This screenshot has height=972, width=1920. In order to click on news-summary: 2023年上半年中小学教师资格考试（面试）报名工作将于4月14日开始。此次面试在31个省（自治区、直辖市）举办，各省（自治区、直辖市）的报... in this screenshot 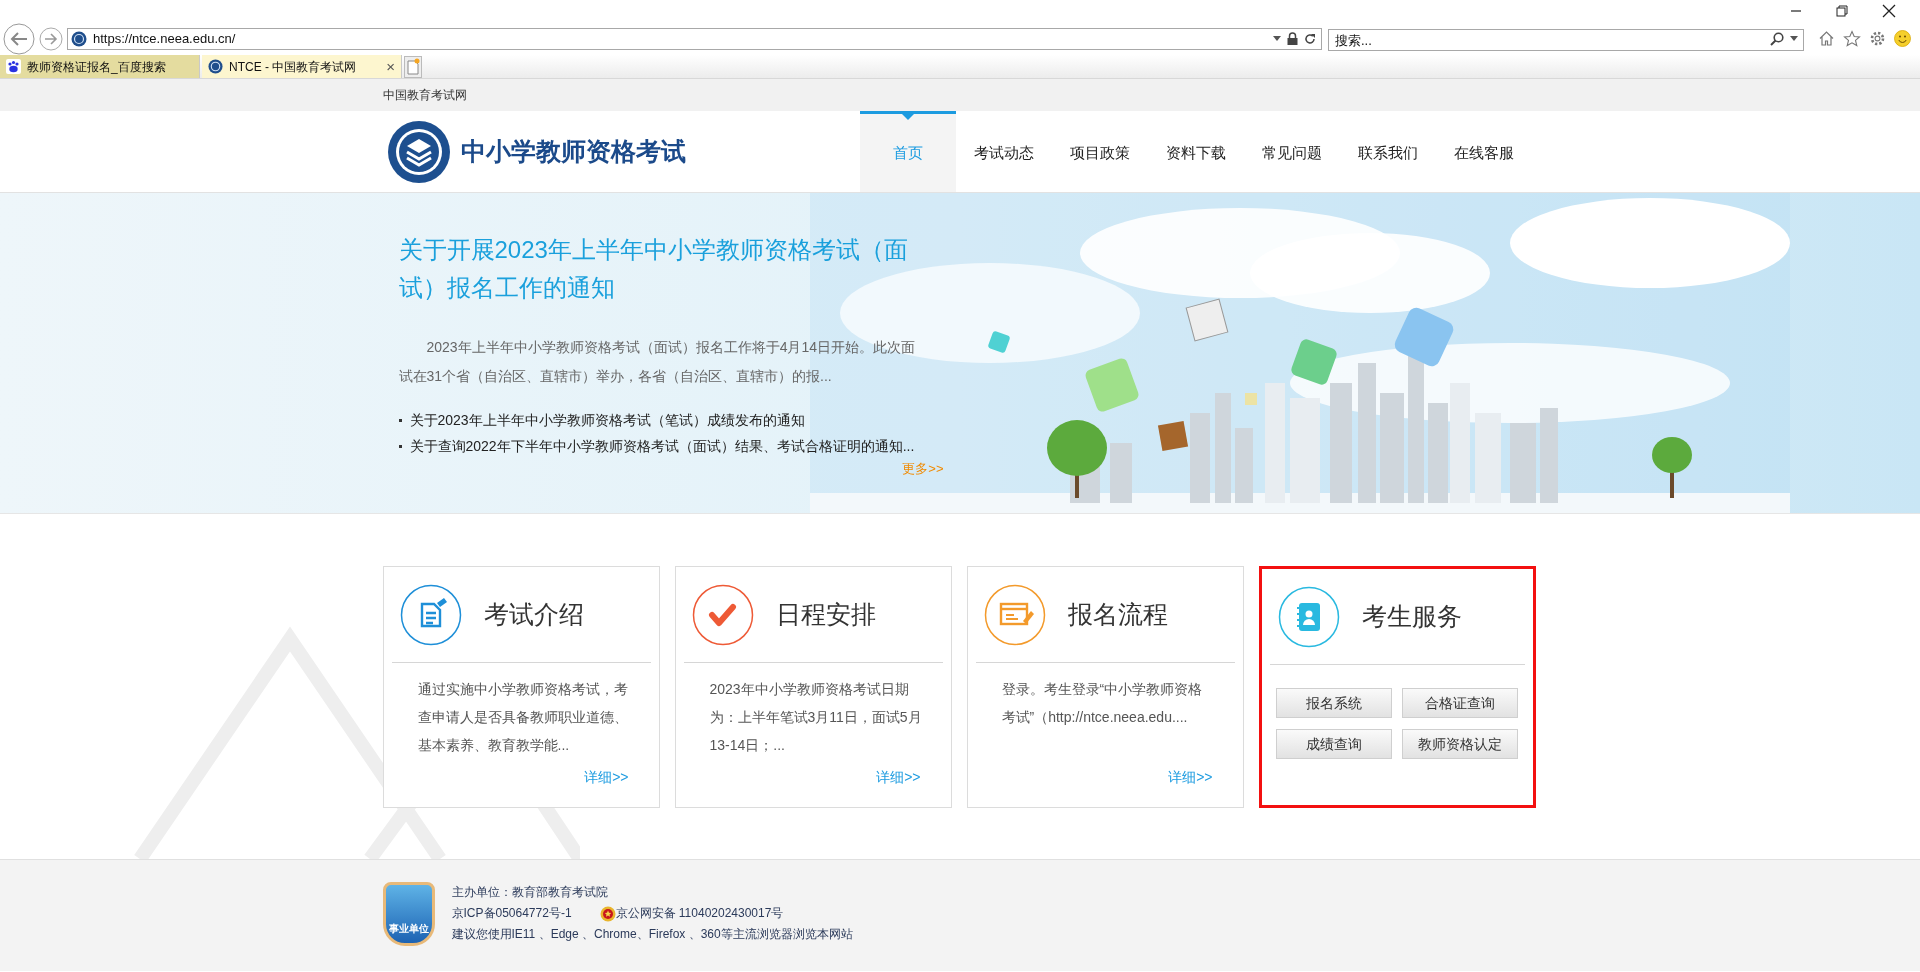, I will do `click(657, 362)`.